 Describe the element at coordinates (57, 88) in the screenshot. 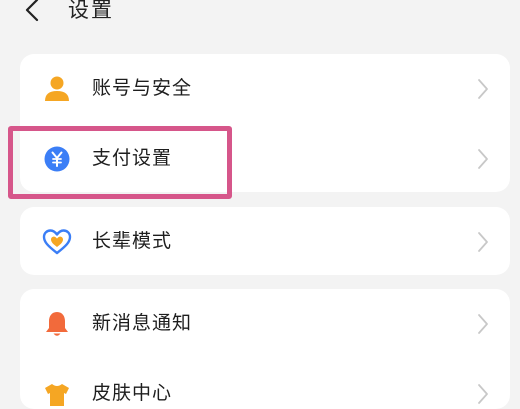

I see `user-icon` at that location.